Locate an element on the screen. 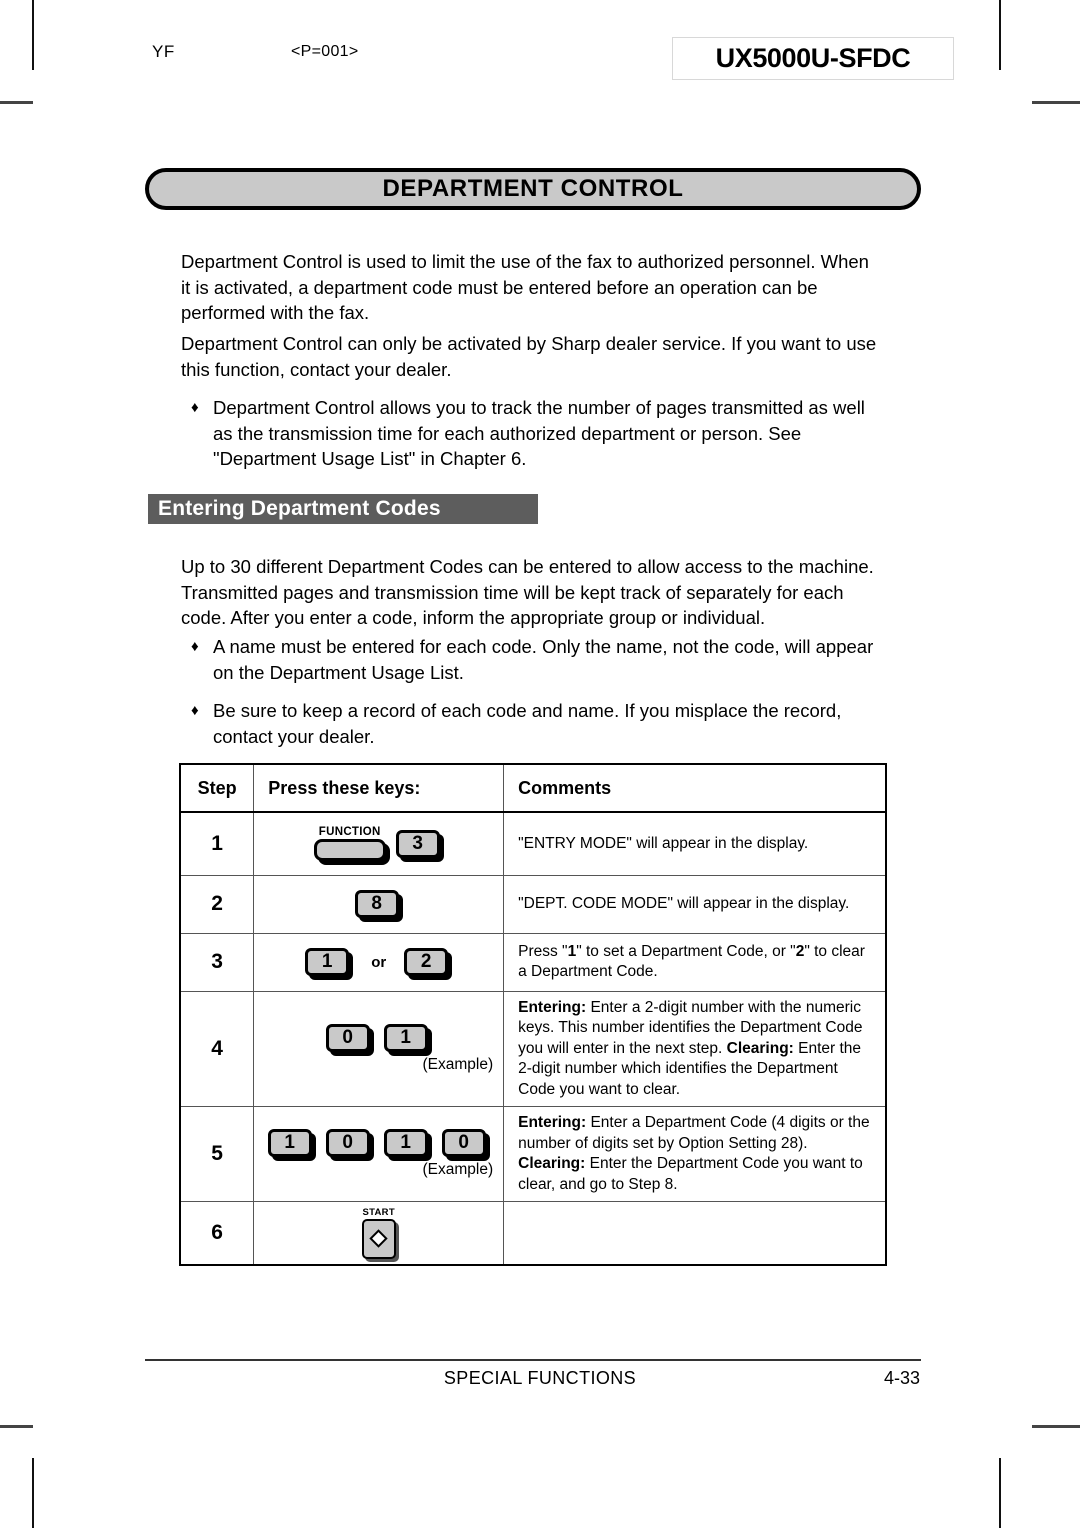 This screenshot has height=1528, width=1080. keys-cell: 0 1 (Example) is located at coordinates (379, 1048).